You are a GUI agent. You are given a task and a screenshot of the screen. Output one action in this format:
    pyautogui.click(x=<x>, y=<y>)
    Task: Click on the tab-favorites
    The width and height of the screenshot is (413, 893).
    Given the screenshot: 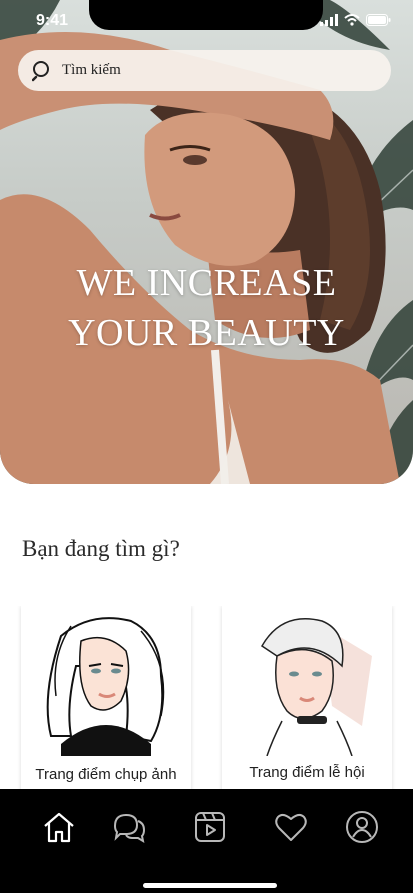 What is the action you would take?
    pyautogui.click(x=291, y=827)
    